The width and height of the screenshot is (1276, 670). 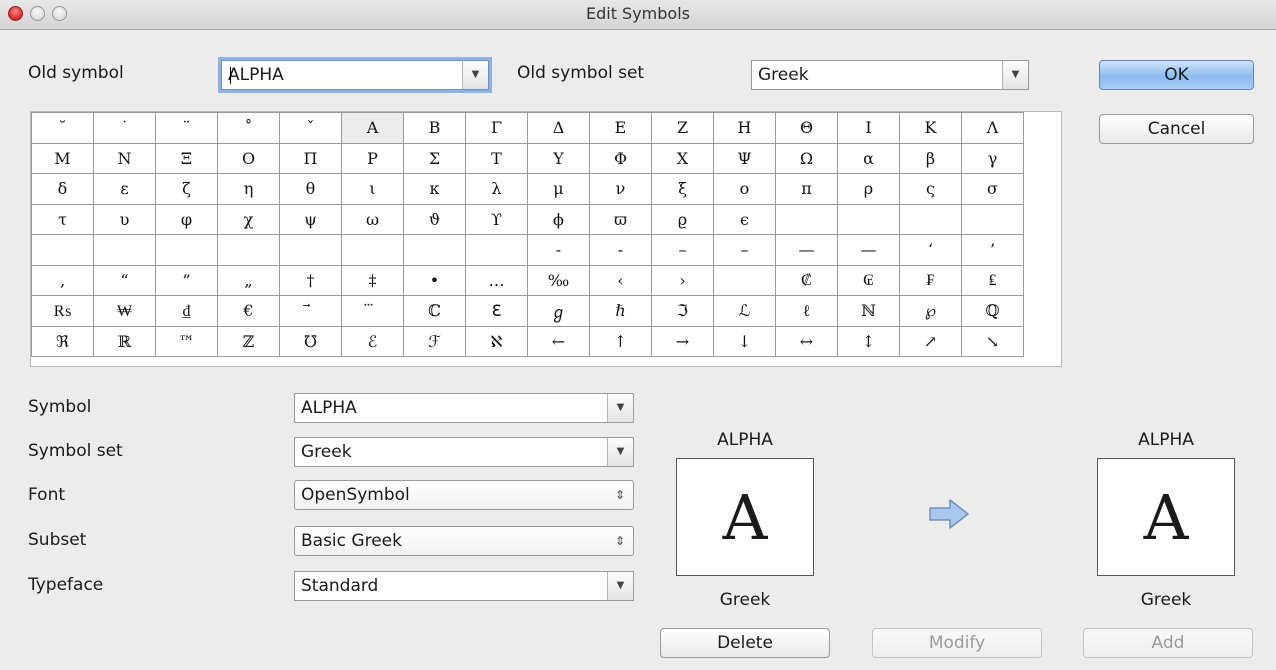 I want to click on symbol-cell: ℂ, so click(x=434, y=311).